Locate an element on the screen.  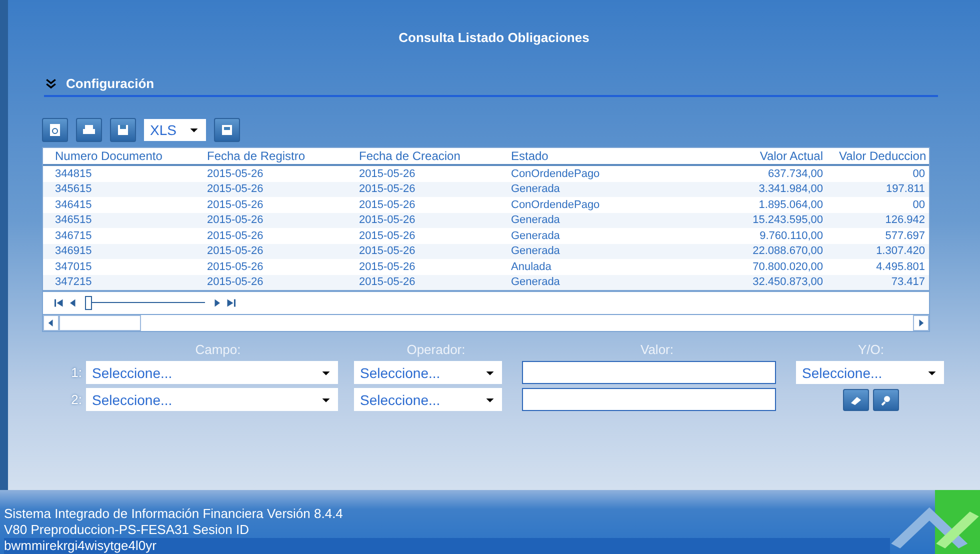
status-text: bwmmirekrgi4wisytge4l0yr is located at coordinates (447, 546).